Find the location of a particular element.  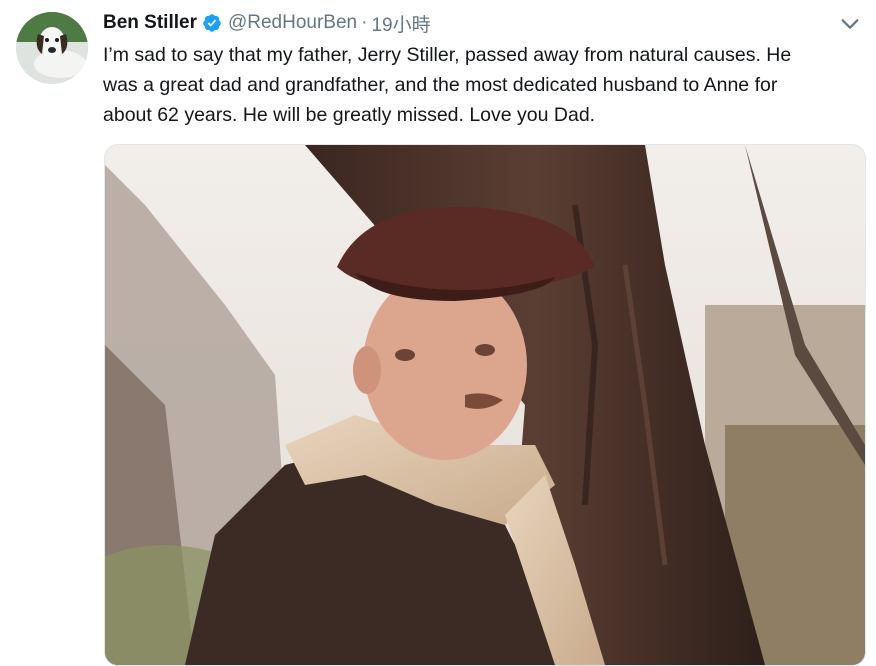

verified-badge-icon is located at coordinates (212, 23).